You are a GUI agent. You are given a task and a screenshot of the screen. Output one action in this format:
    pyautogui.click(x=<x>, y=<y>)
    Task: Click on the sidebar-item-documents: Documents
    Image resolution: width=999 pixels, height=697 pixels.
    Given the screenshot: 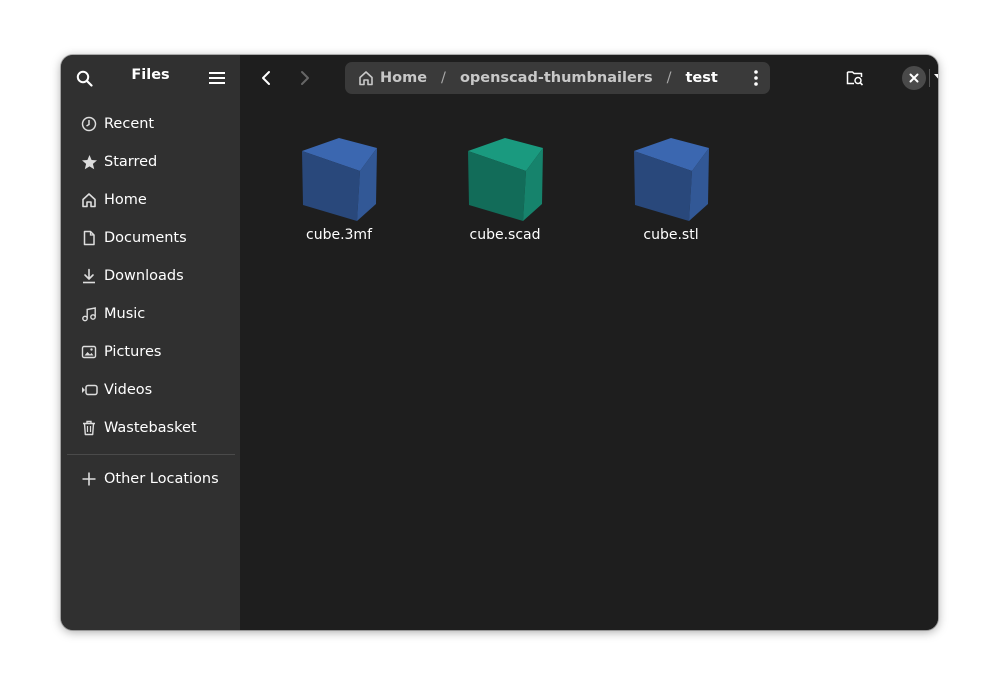 What is the action you would take?
    pyautogui.click(x=151, y=238)
    